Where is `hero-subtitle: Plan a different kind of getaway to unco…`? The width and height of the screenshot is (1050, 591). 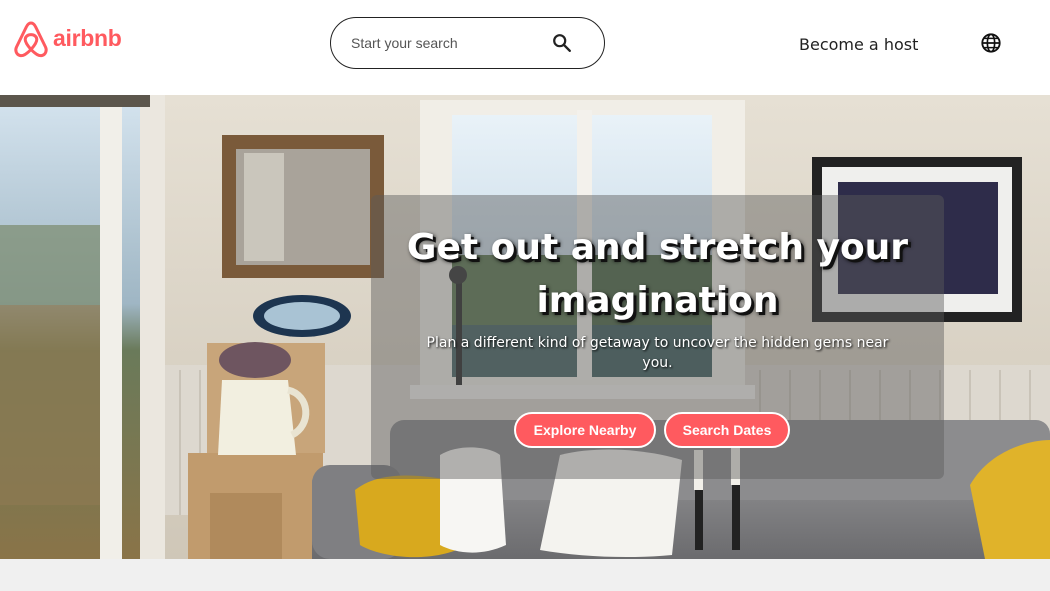
hero-subtitle: Plan a different kind of getaway to unco… is located at coordinates (657, 353).